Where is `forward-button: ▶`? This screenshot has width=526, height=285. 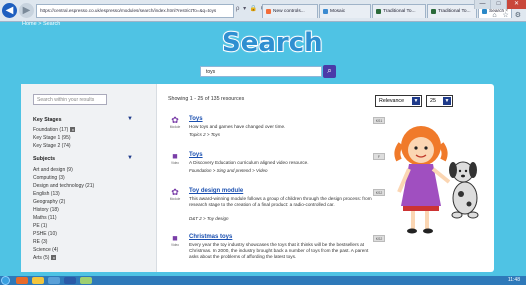 forward-button: ▶ is located at coordinates (26, 10).